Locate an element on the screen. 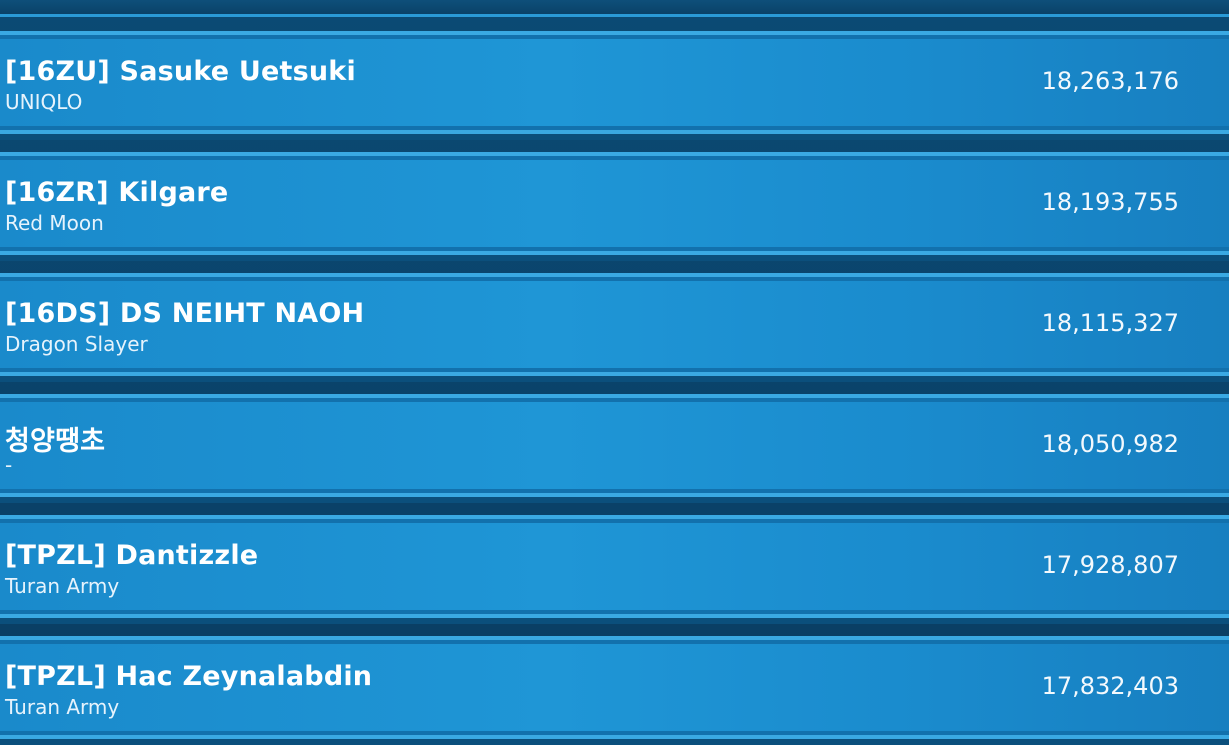  leaderboard-row: 청양땡초 - 18,050,982 is located at coordinates (614, 445).